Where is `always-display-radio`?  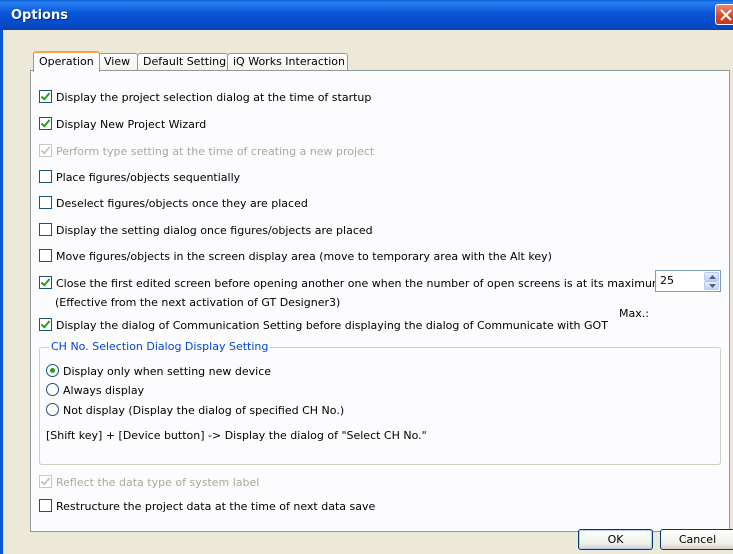
always-display-radio is located at coordinates (52, 389).